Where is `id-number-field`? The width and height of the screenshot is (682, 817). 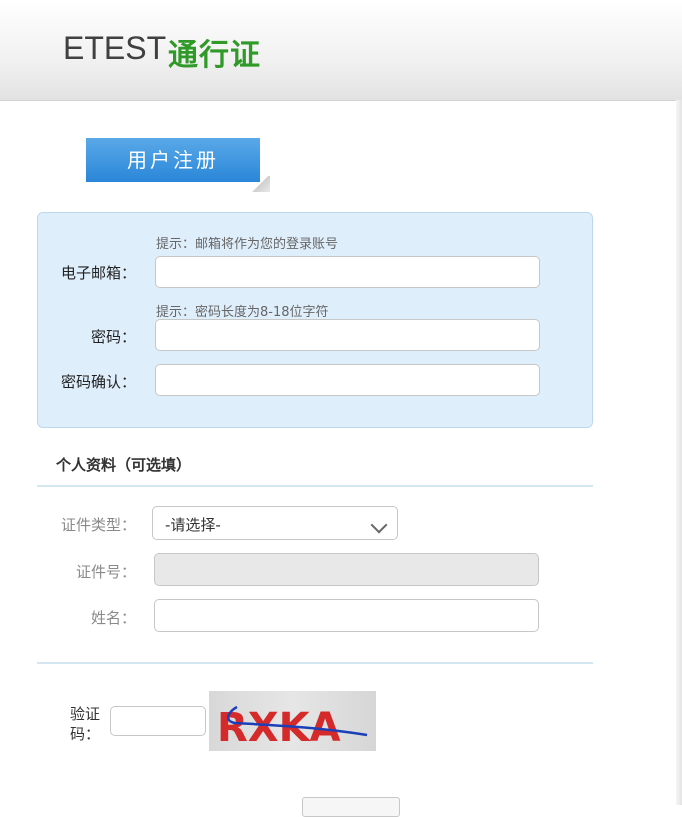
id-number-field is located at coordinates (346, 569).